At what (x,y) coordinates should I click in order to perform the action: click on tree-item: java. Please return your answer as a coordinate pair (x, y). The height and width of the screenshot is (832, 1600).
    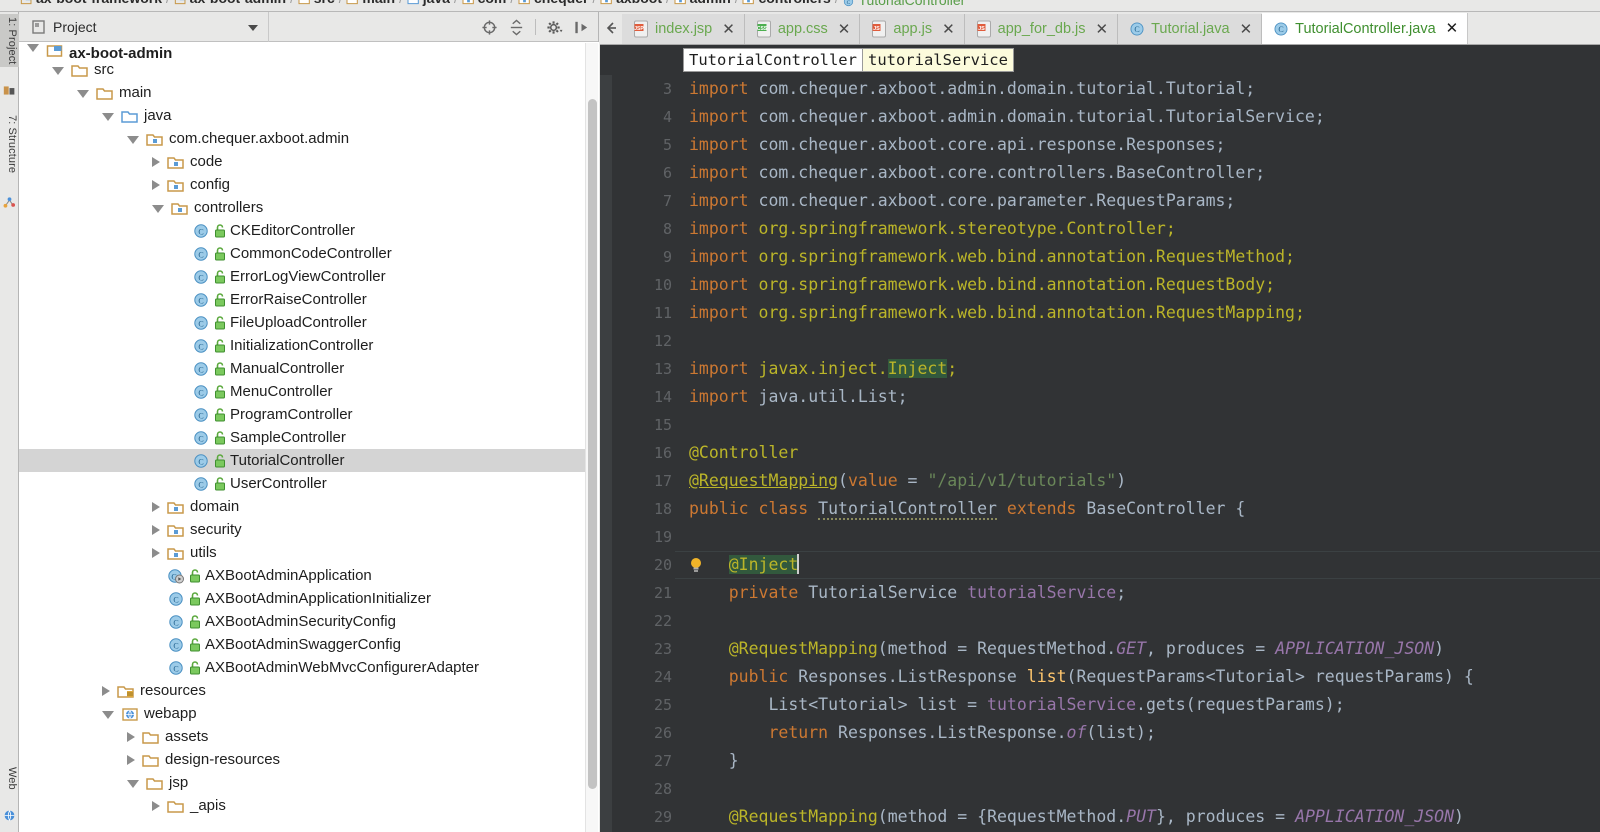
    Looking at the image, I should click on (309, 115).